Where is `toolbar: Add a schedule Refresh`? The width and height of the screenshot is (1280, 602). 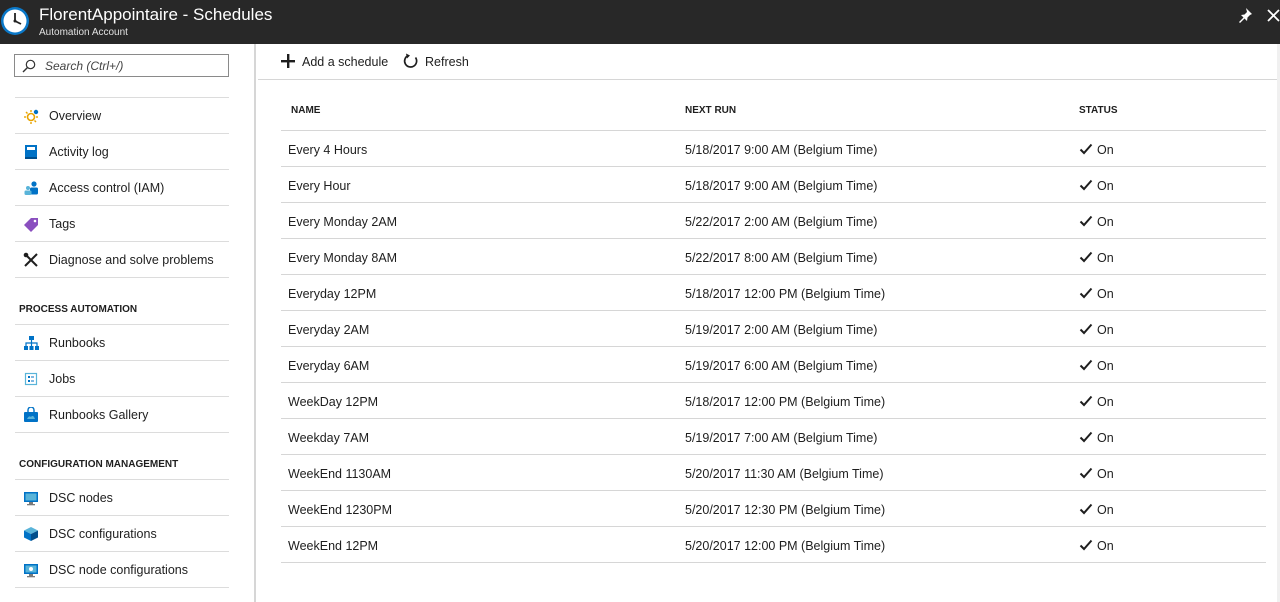
toolbar: Add a schedule Refresh is located at coordinates (769, 62).